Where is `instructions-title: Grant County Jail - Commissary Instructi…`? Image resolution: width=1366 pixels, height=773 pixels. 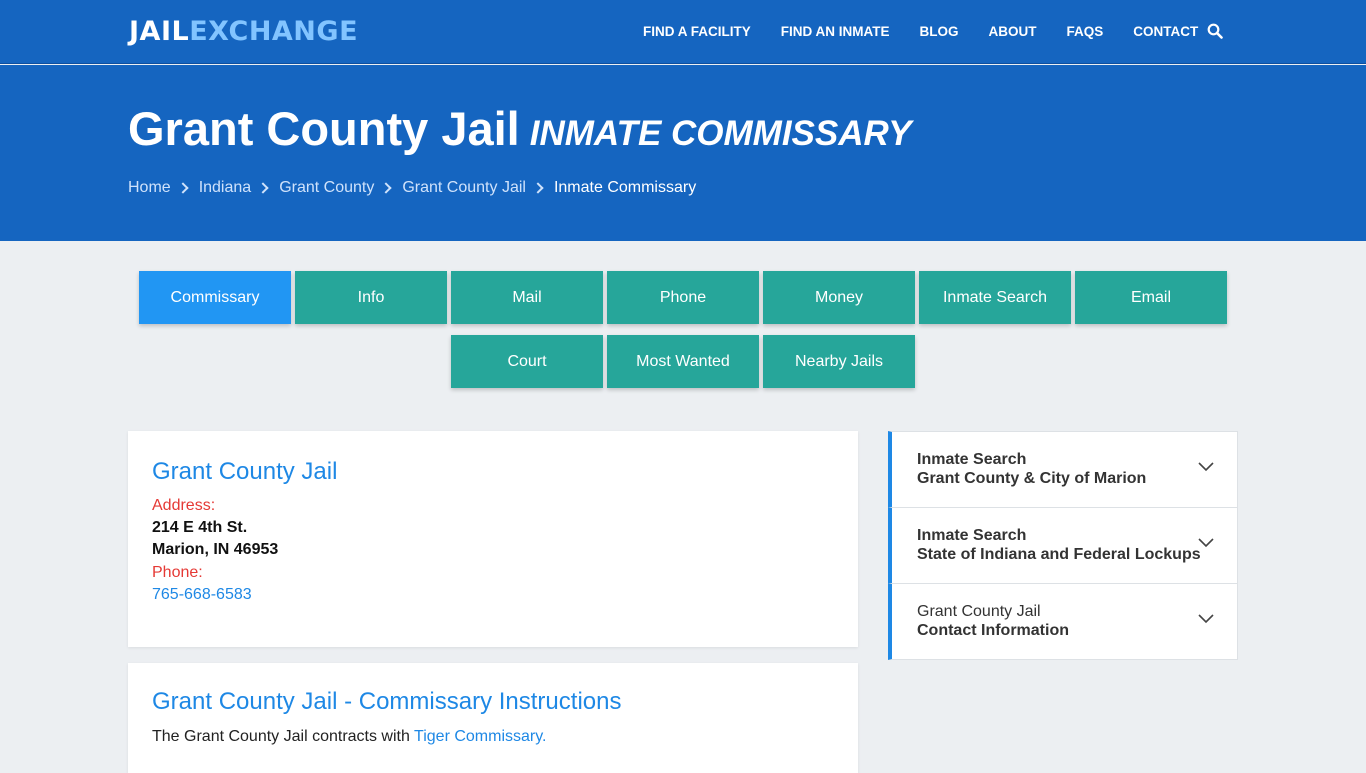
instructions-title: Grant County Jail - Commissary Instructi… is located at coordinates (387, 701).